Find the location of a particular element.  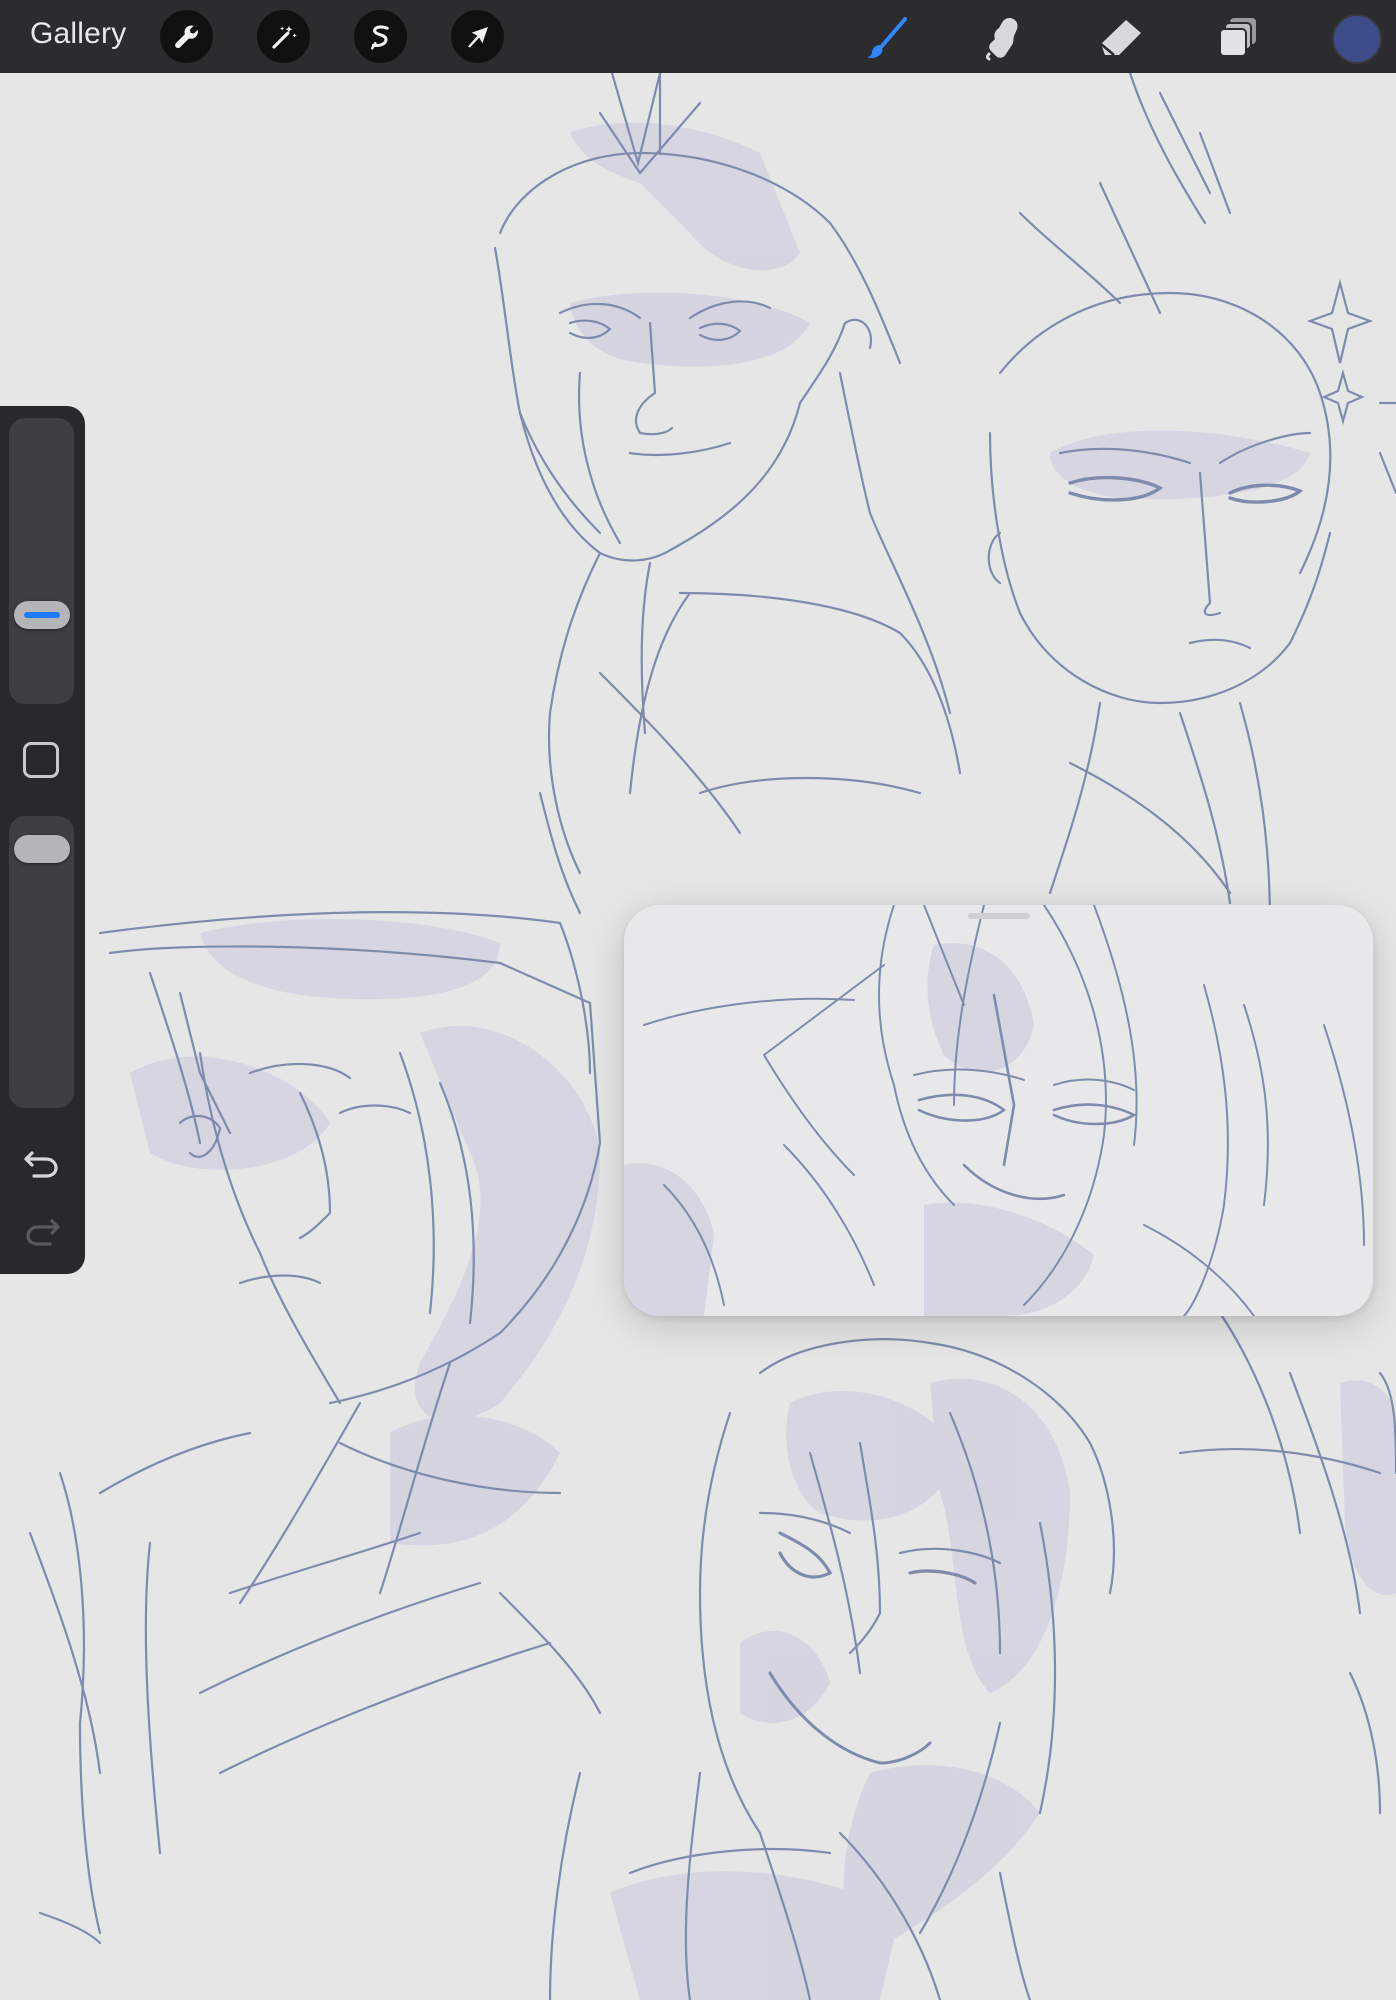

brush-size-indicator is located at coordinates (42, 615).